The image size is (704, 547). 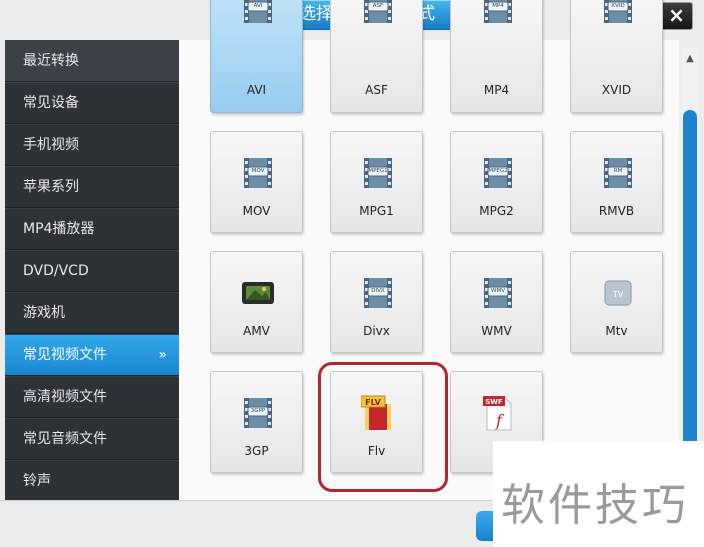 I want to click on format-label: 3GP, so click(x=256, y=451).